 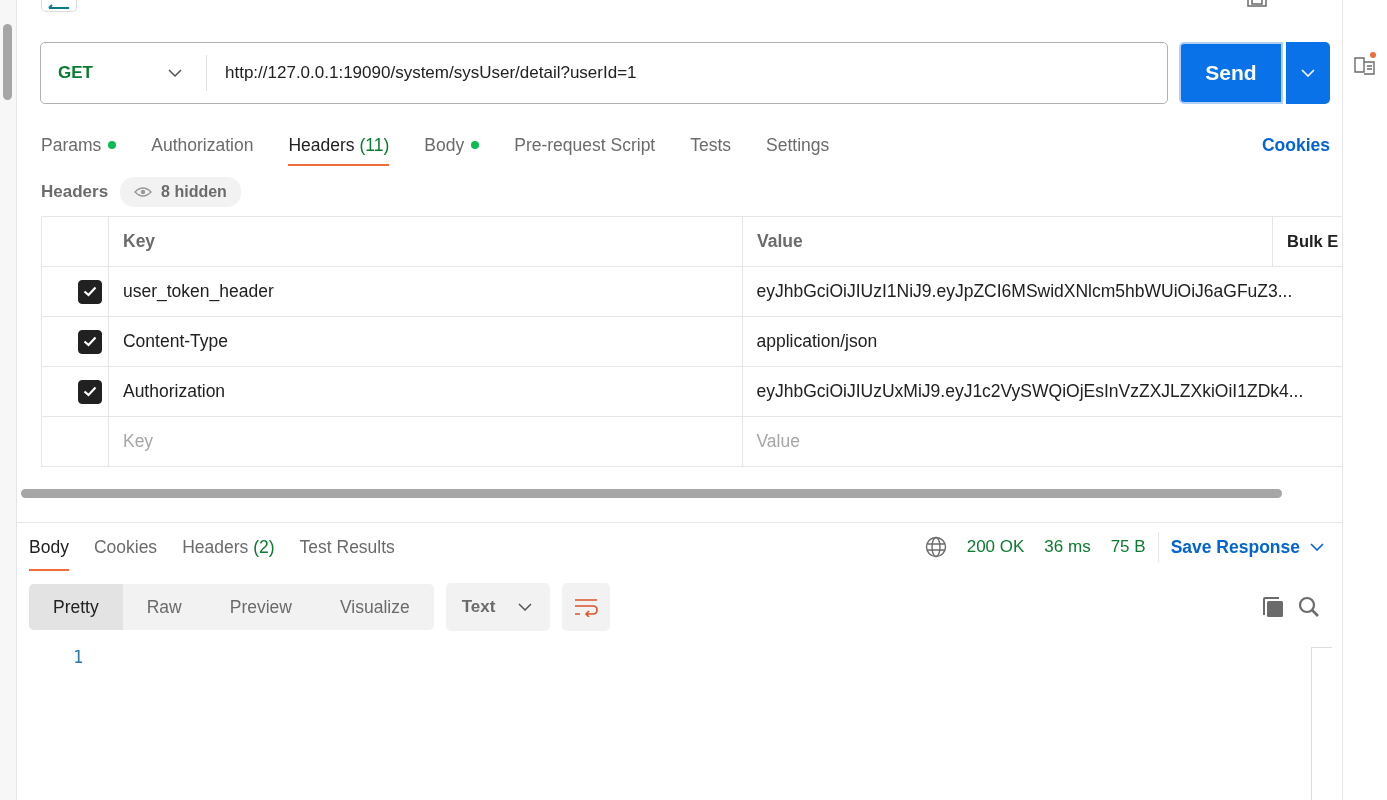 I want to click on wrap-lines-icon, so click(x=585, y=607).